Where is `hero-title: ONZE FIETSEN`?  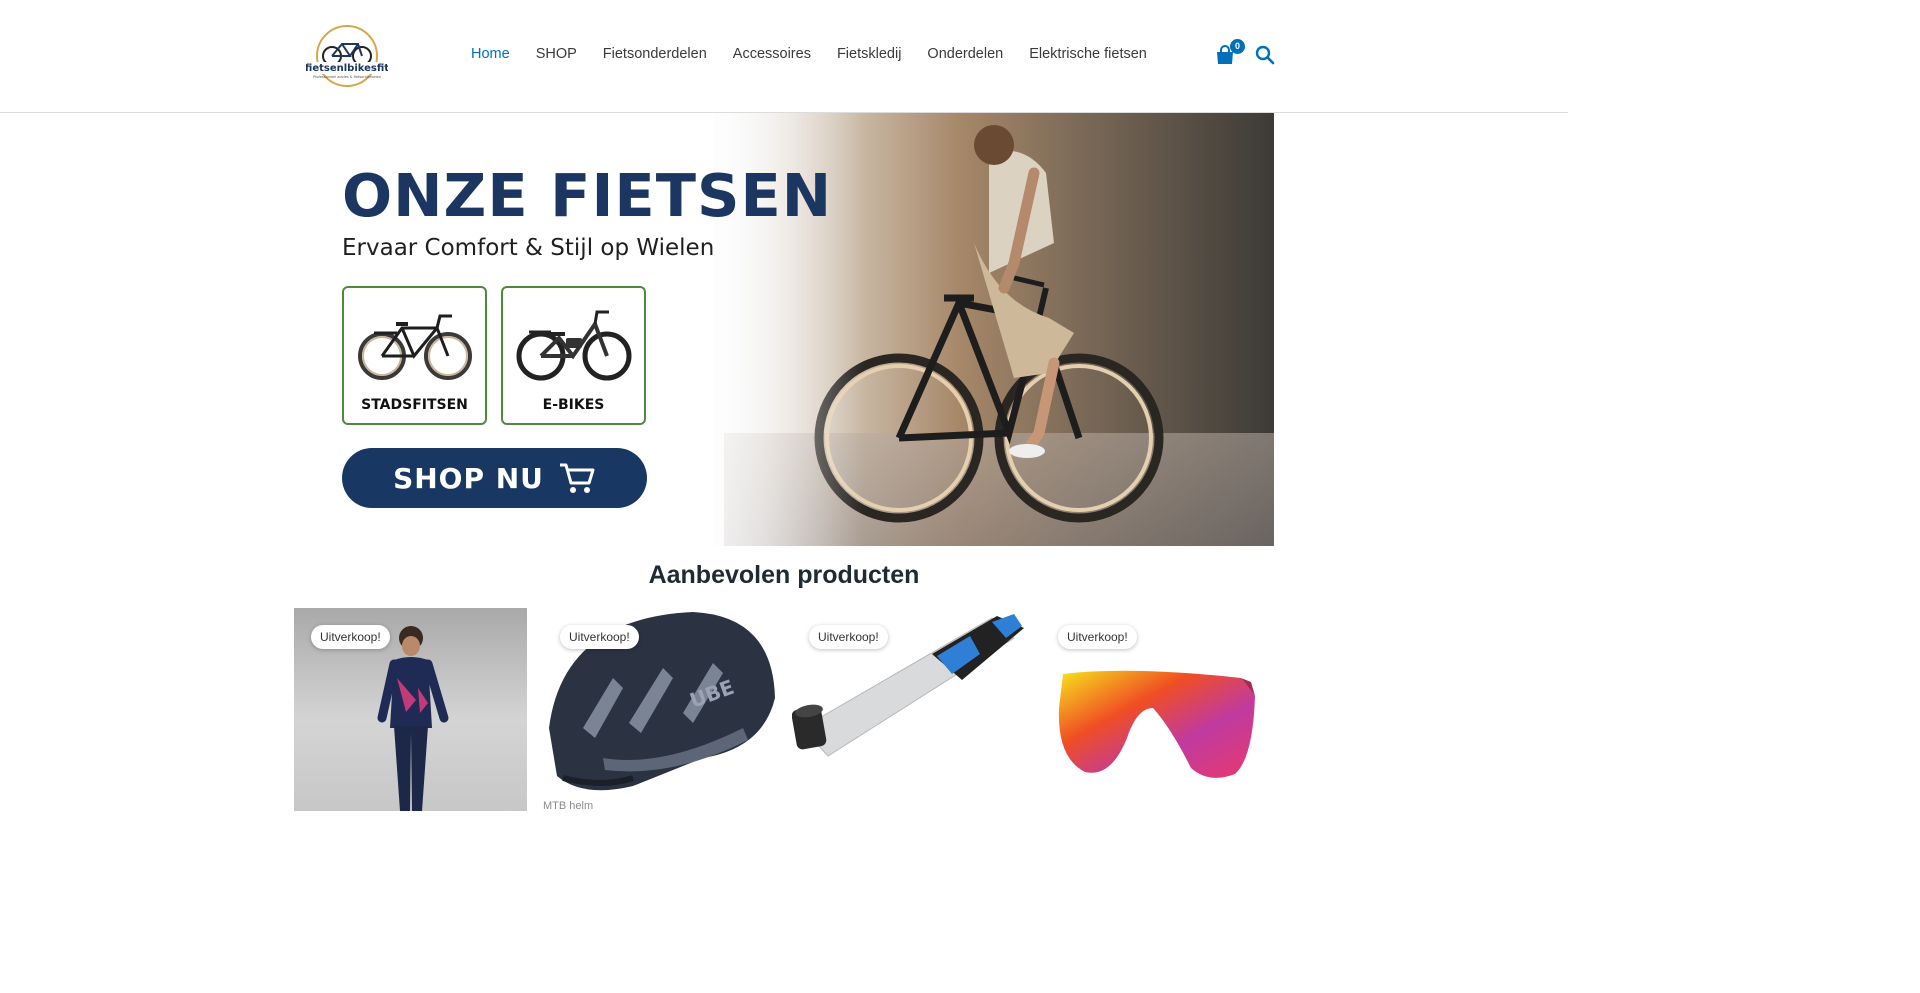
hero-title: ONZE FIETSEN is located at coordinates (587, 195).